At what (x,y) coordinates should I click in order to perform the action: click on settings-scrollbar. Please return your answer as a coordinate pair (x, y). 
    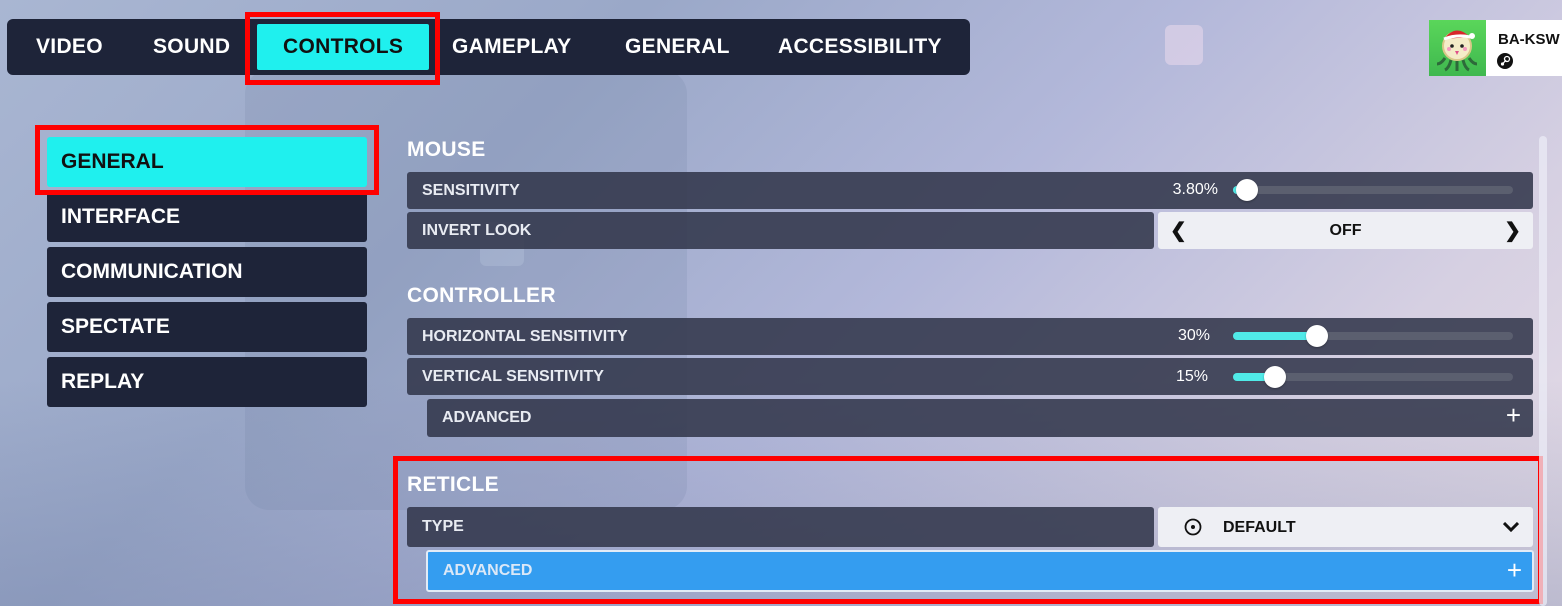
    Looking at the image, I should click on (1543, 371).